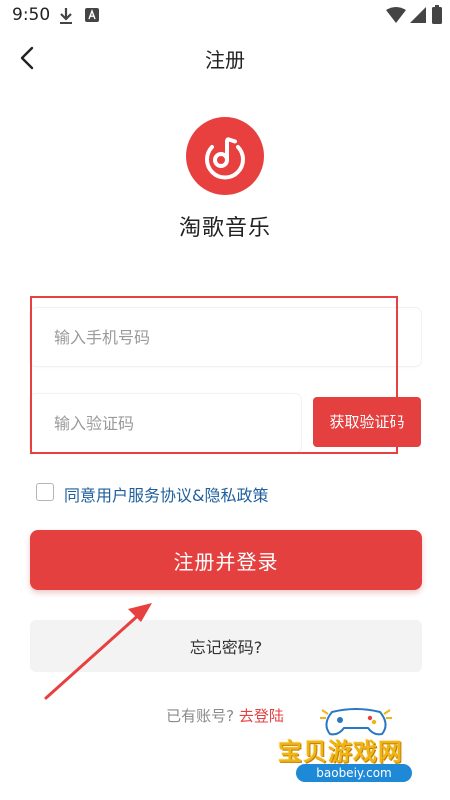 Image resolution: width=450 pixels, height=800 pixels. What do you see at coordinates (226, 646) in the screenshot?
I see `forgot-password-button: 忘记密码?` at bounding box center [226, 646].